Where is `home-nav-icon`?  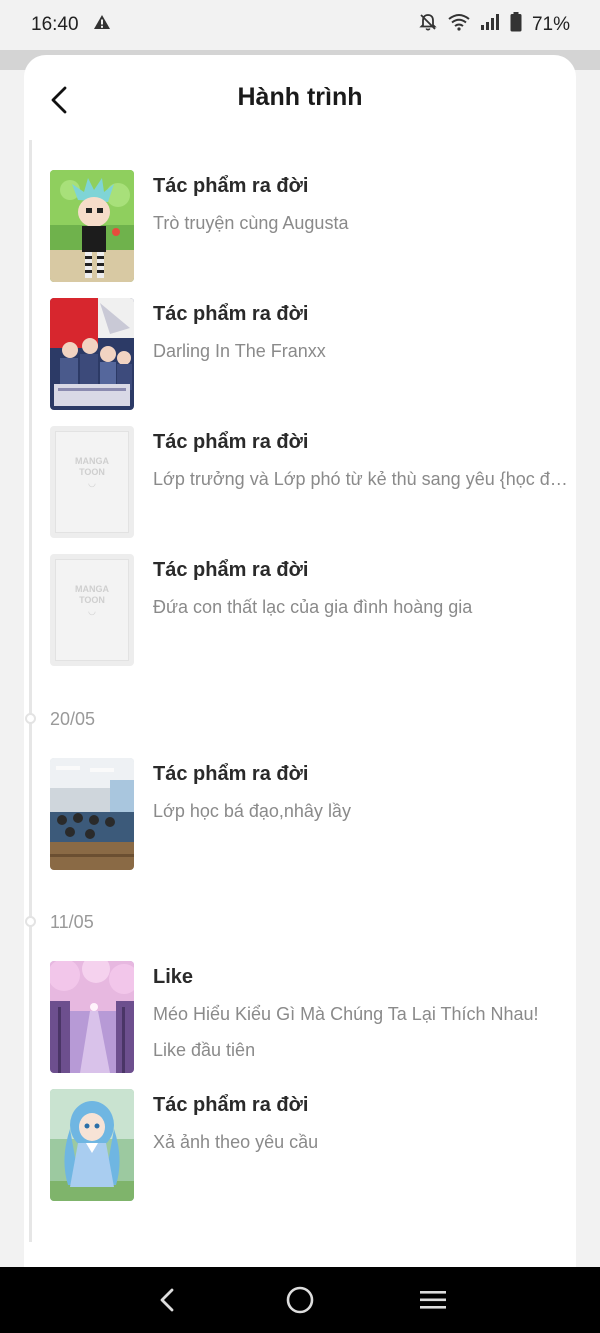
home-nav-icon is located at coordinates (300, 1300).